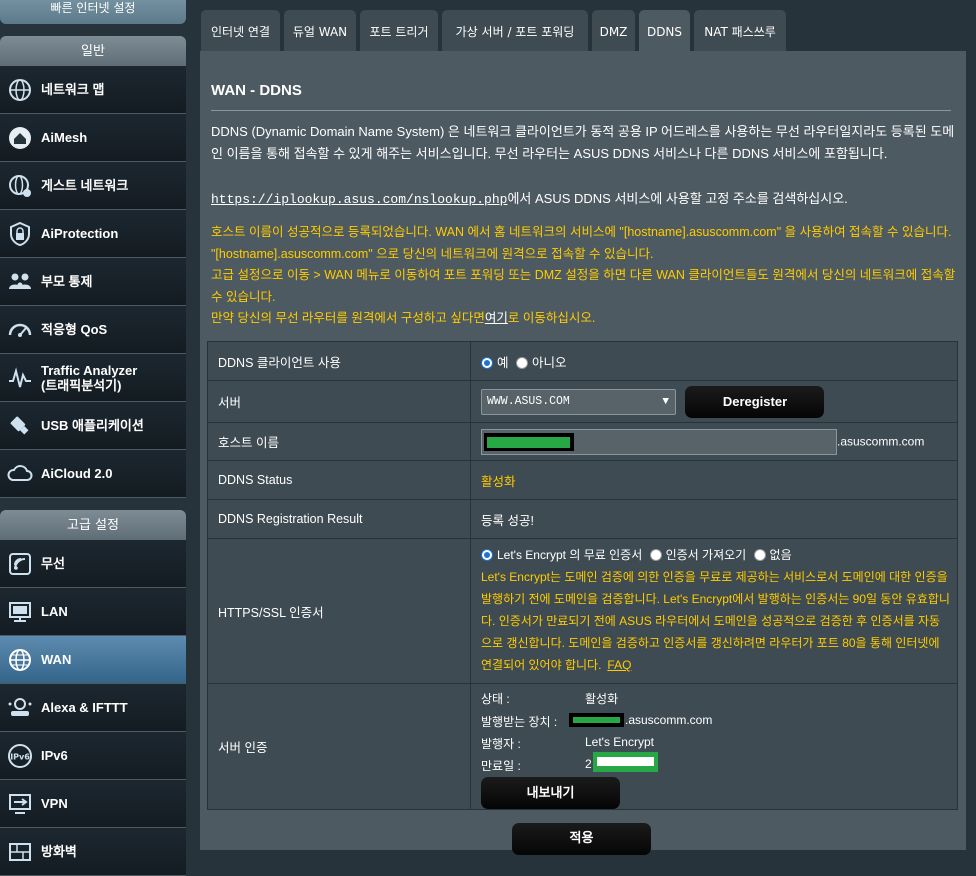  I want to click on sidebar-item-lan: LAN, so click(93, 612).